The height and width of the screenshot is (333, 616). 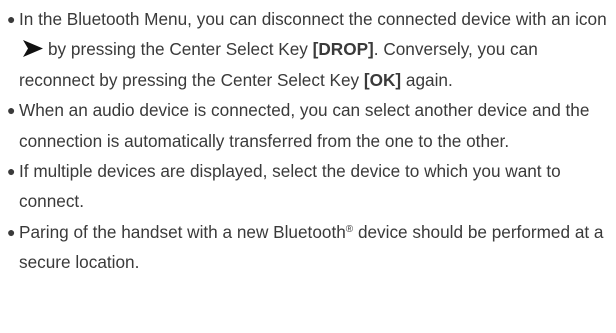 What do you see at coordinates (429, 79) in the screenshot?
I see `note-text: again.` at bounding box center [429, 79].